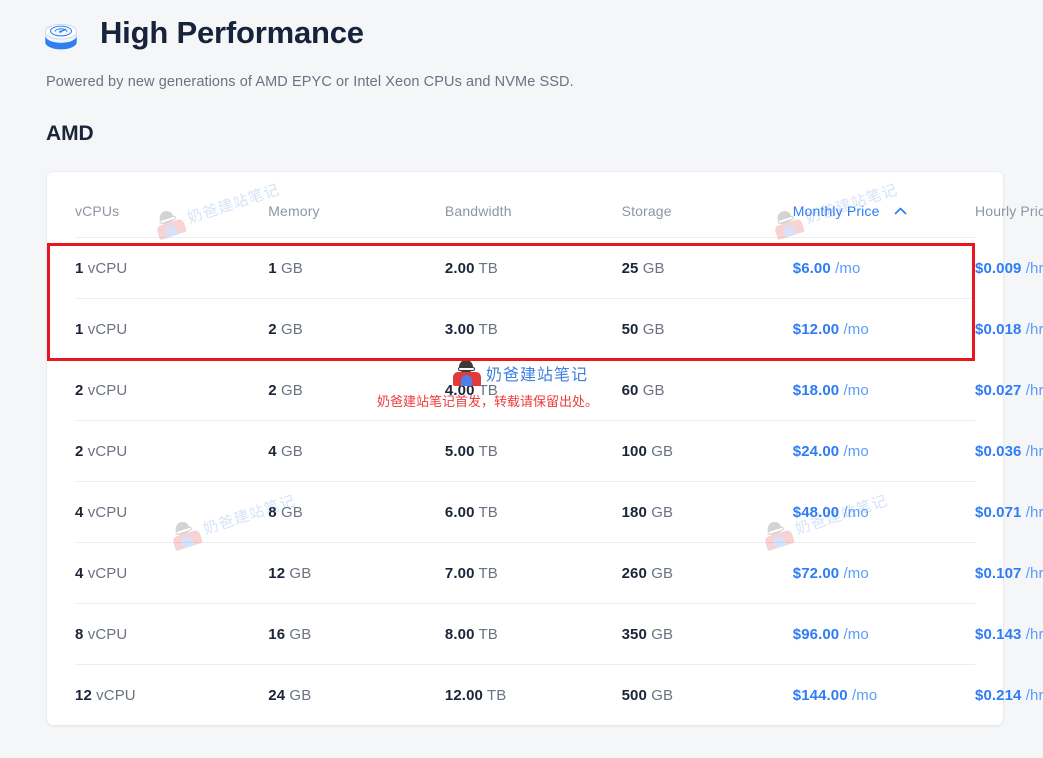  I want to click on cell-memory: 1 GB, so click(356, 268).